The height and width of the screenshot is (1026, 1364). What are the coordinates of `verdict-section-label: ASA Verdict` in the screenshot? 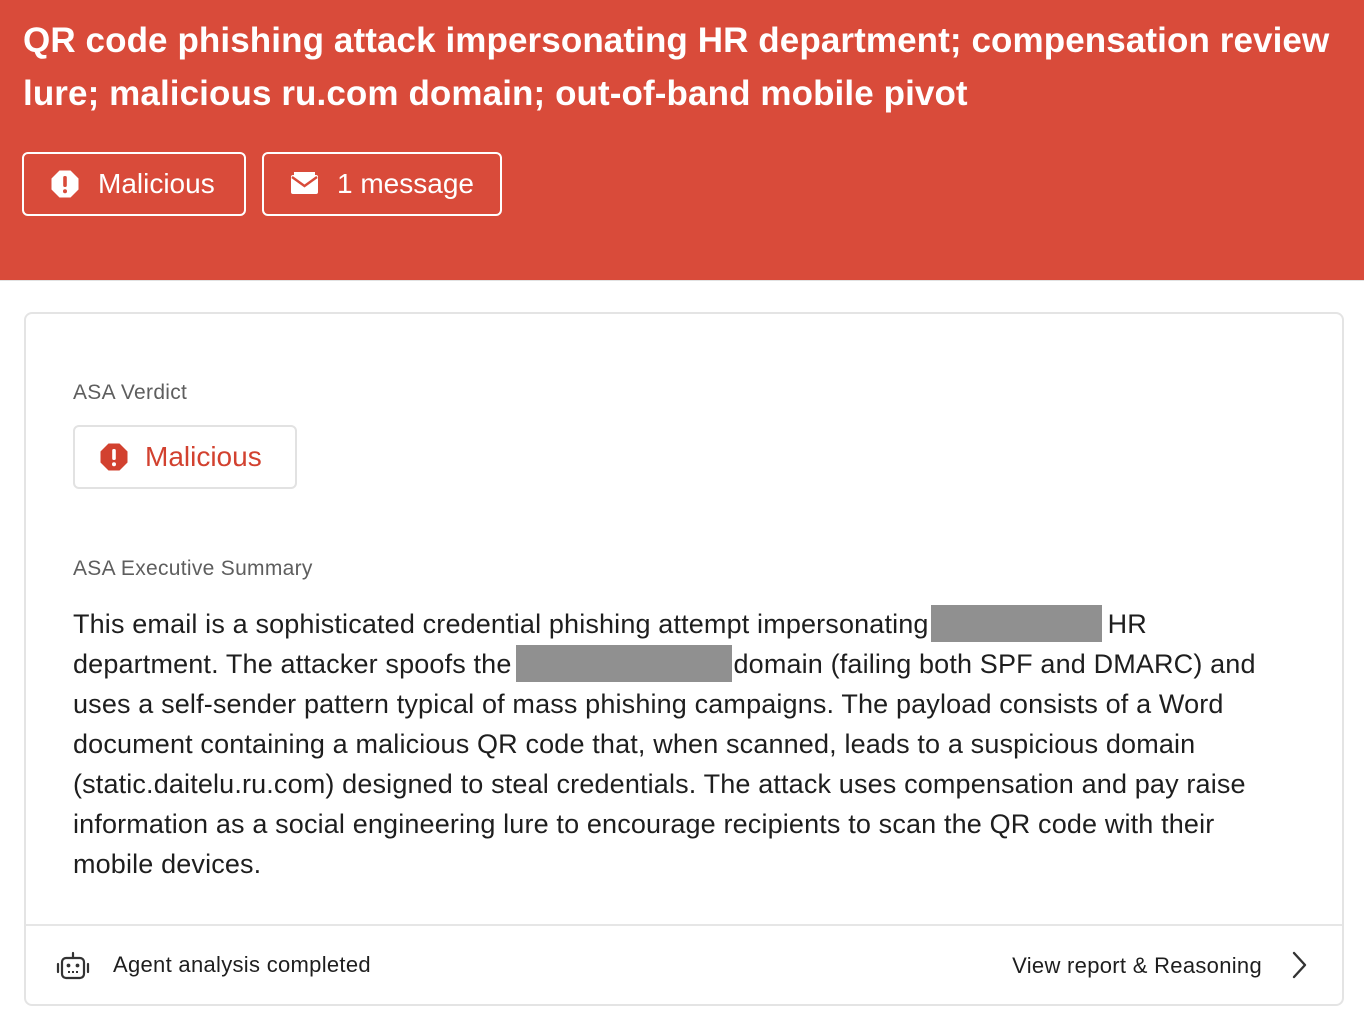 It's located at (130, 392).